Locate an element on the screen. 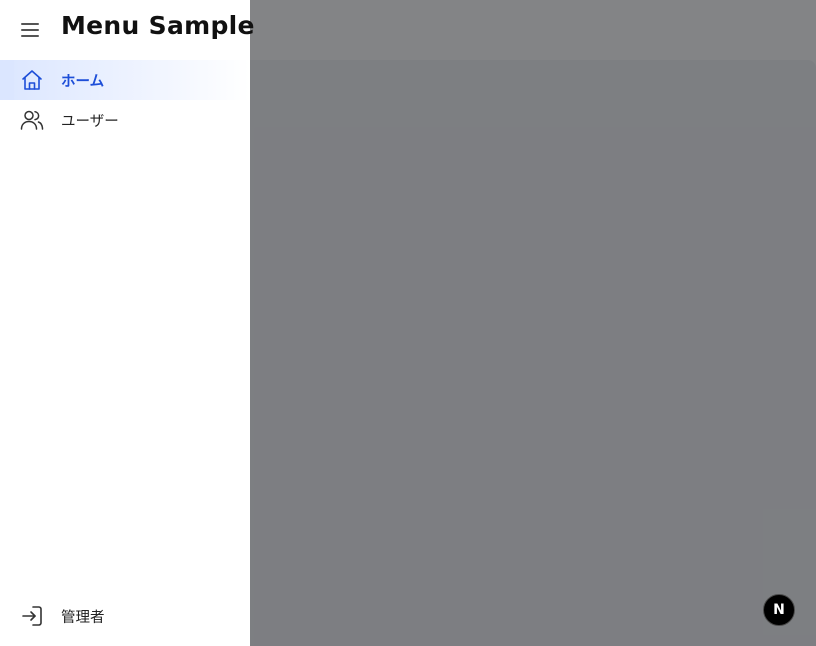 The image size is (816, 646). nav-item-admin: 管理者 is located at coordinates (125, 616).